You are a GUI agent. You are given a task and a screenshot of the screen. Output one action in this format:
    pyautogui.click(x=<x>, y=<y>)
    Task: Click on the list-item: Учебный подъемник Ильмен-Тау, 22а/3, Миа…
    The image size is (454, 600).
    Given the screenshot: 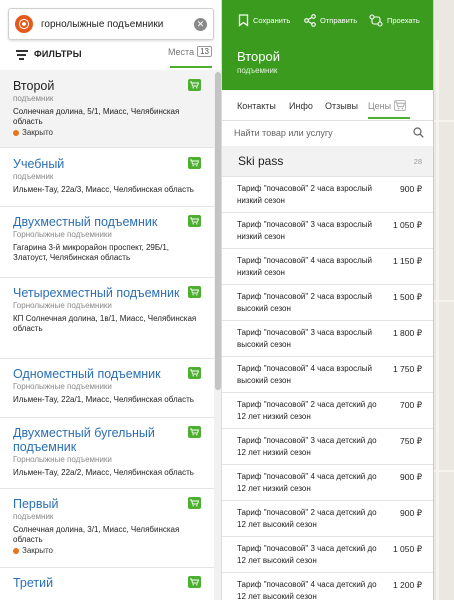 What is the action you would take?
    pyautogui.click(x=107, y=177)
    